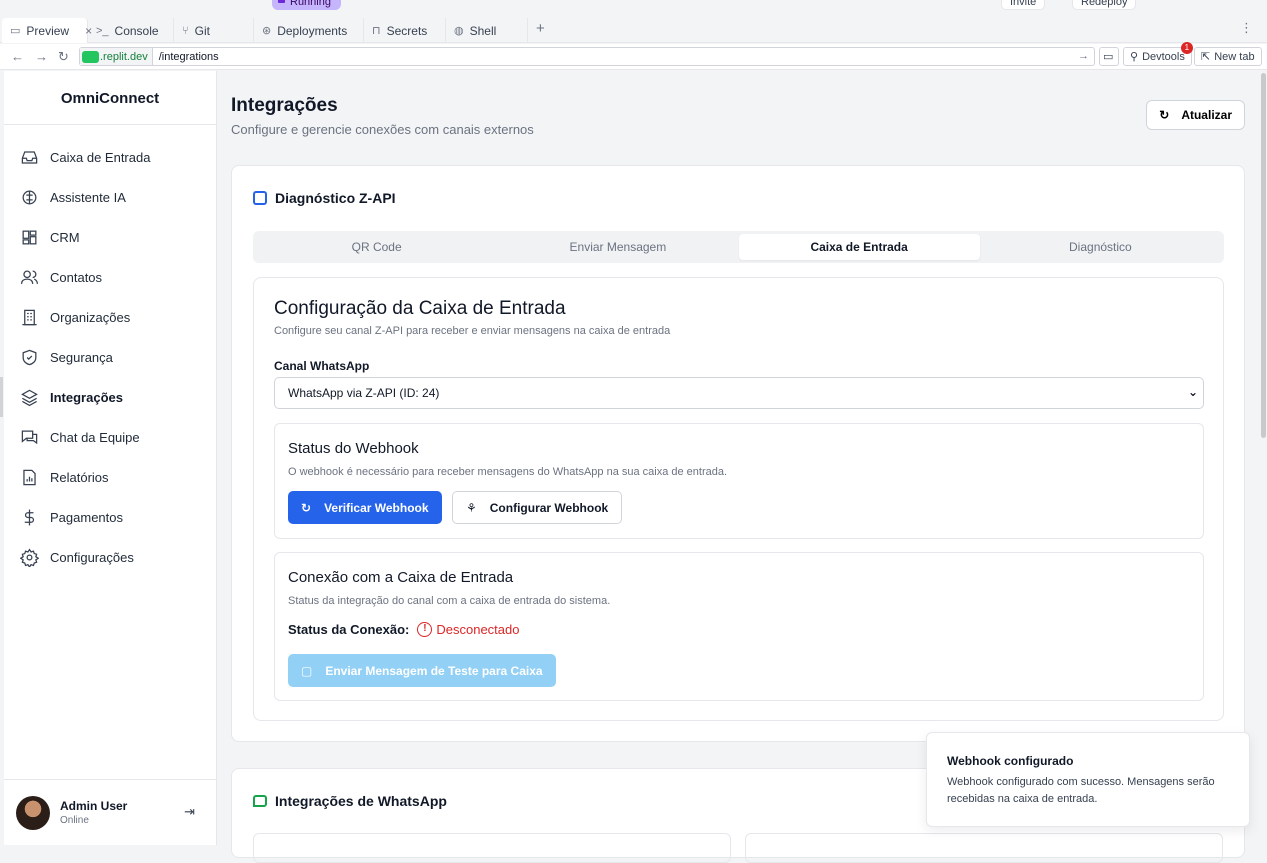 The image size is (1267, 863). I want to click on users-icon, so click(29, 277).